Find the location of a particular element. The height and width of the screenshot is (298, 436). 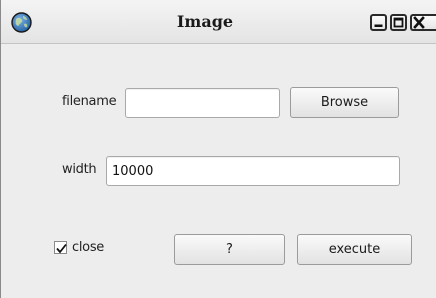

browse-button: Browse is located at coordinates (344, 102).